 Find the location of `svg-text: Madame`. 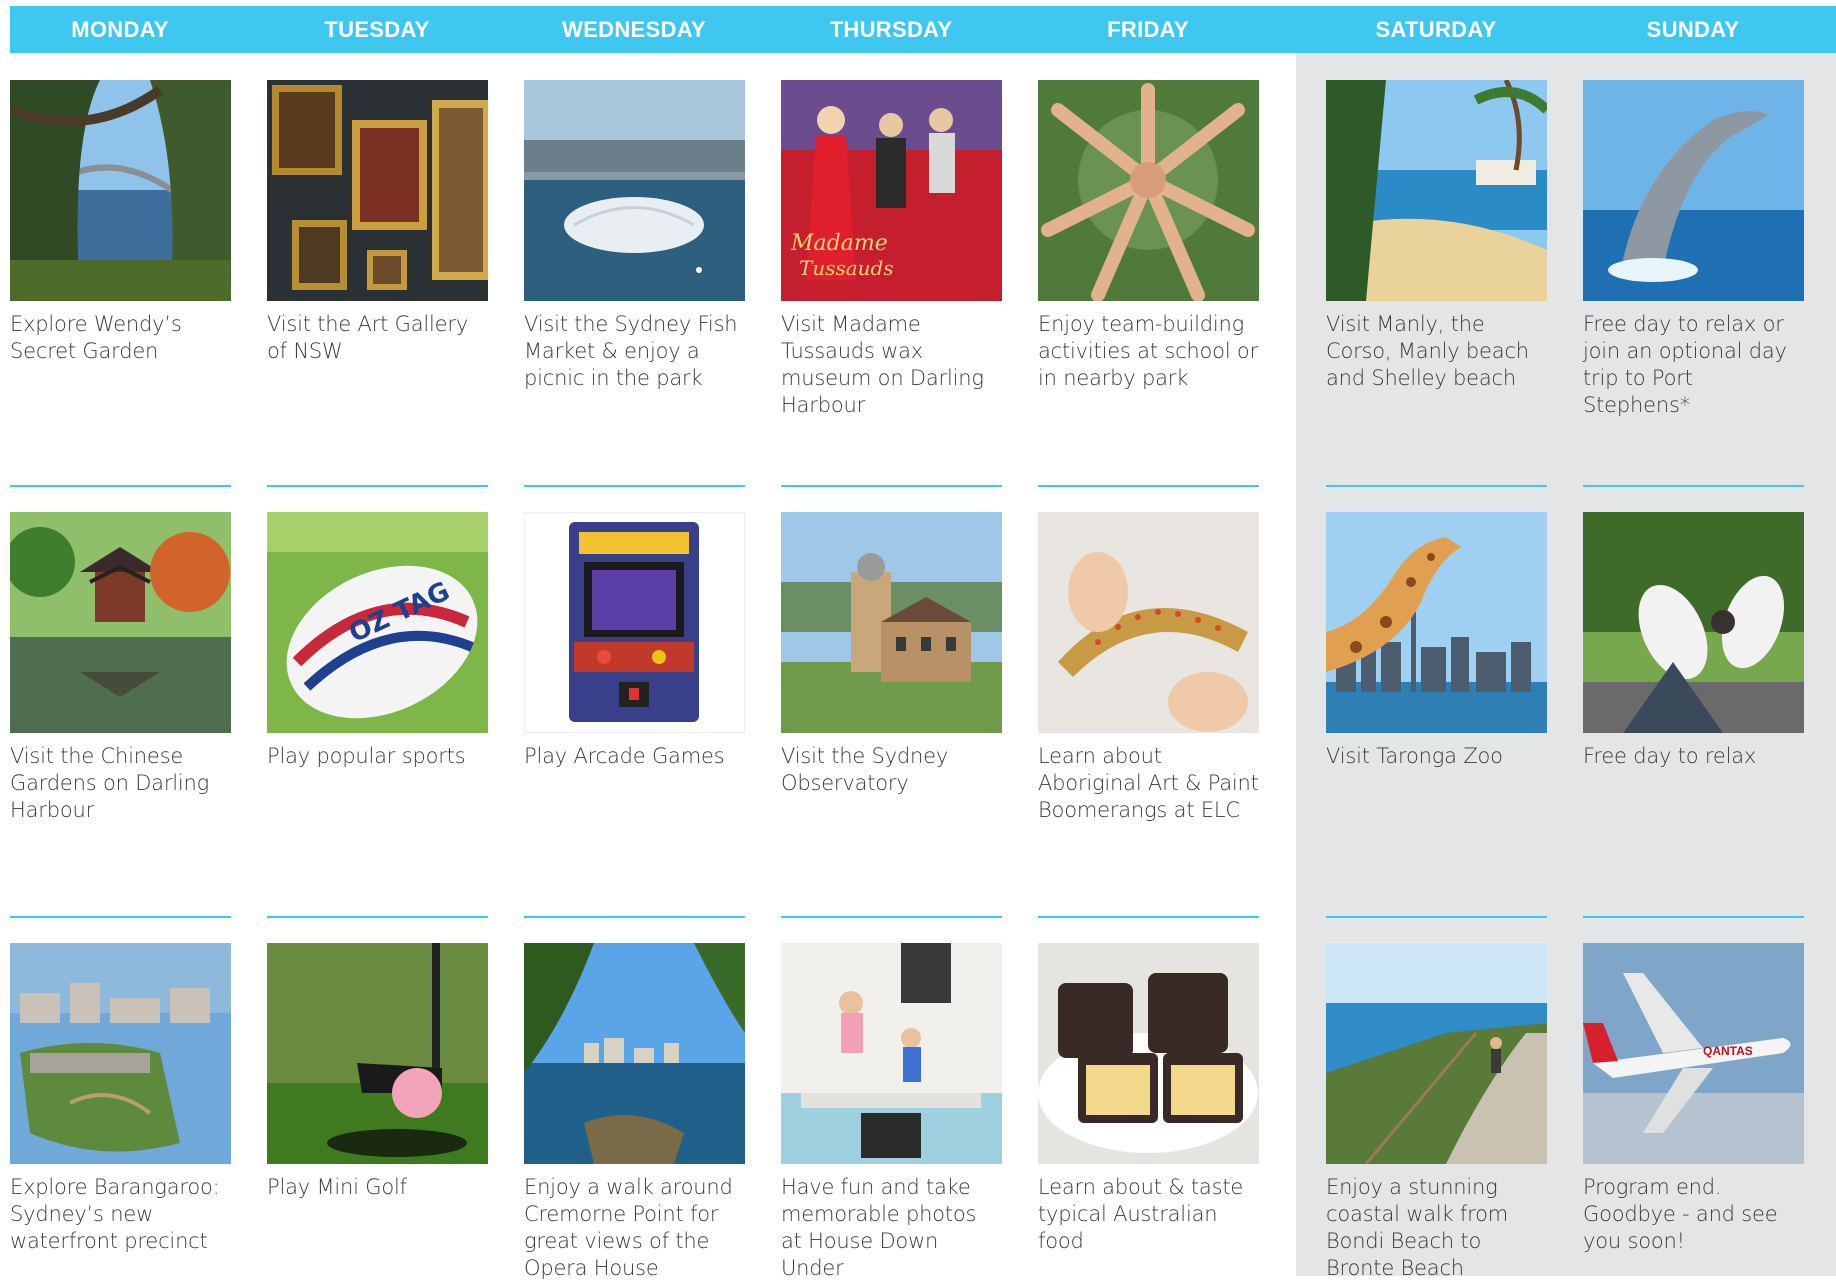

svg-text: Madame is located at coordinates (839, 243).